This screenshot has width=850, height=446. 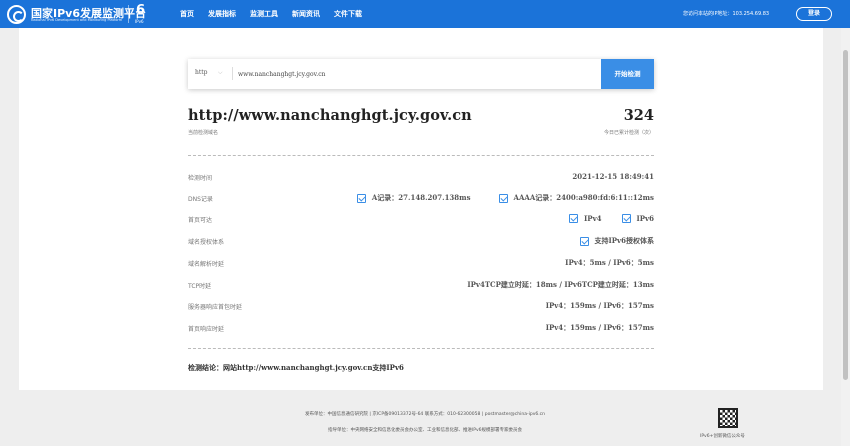 I want to click on row-label-time: 检测时间, so click(x=200, y=178).